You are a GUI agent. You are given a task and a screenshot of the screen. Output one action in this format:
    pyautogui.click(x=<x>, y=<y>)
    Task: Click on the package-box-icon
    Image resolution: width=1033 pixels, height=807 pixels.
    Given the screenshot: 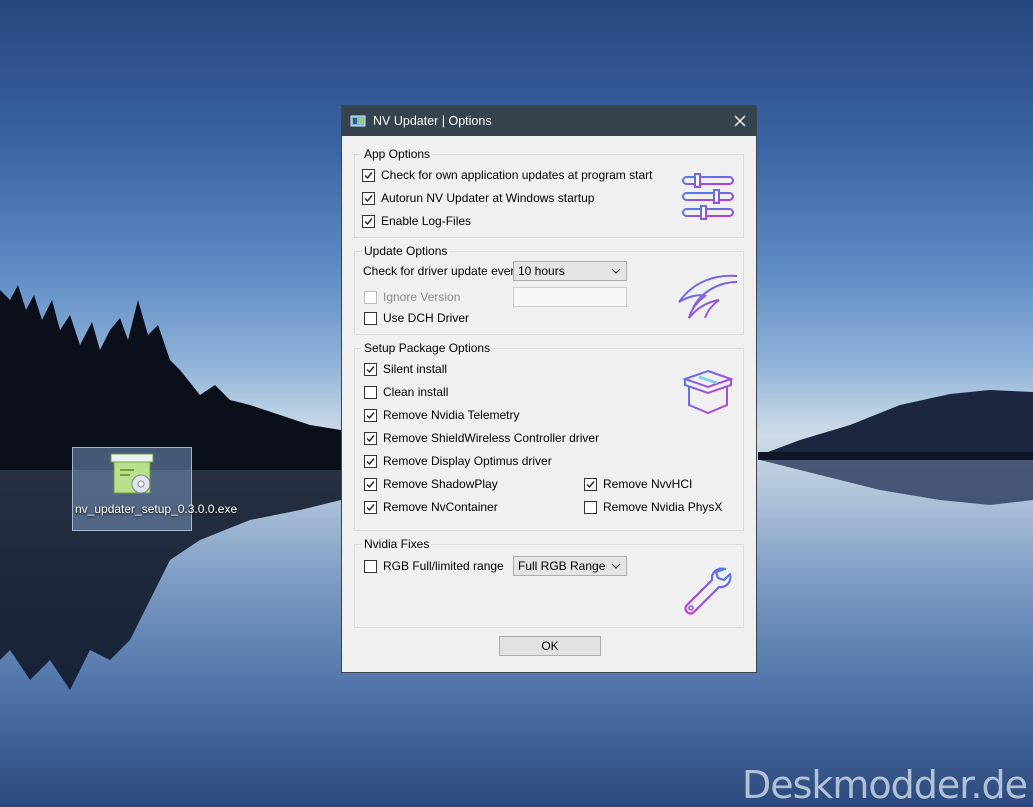 What is the action you would take?
    pyautogui.click(x=708, y=392)
    